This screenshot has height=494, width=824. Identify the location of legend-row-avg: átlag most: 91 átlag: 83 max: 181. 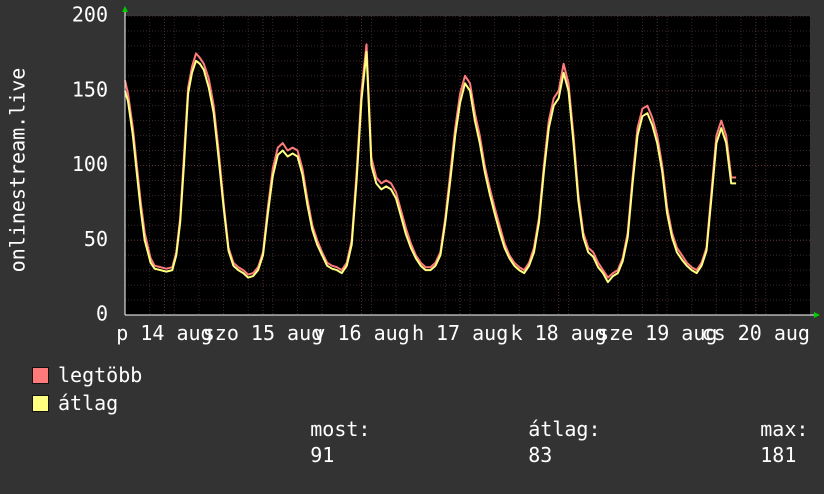
(427, 428).